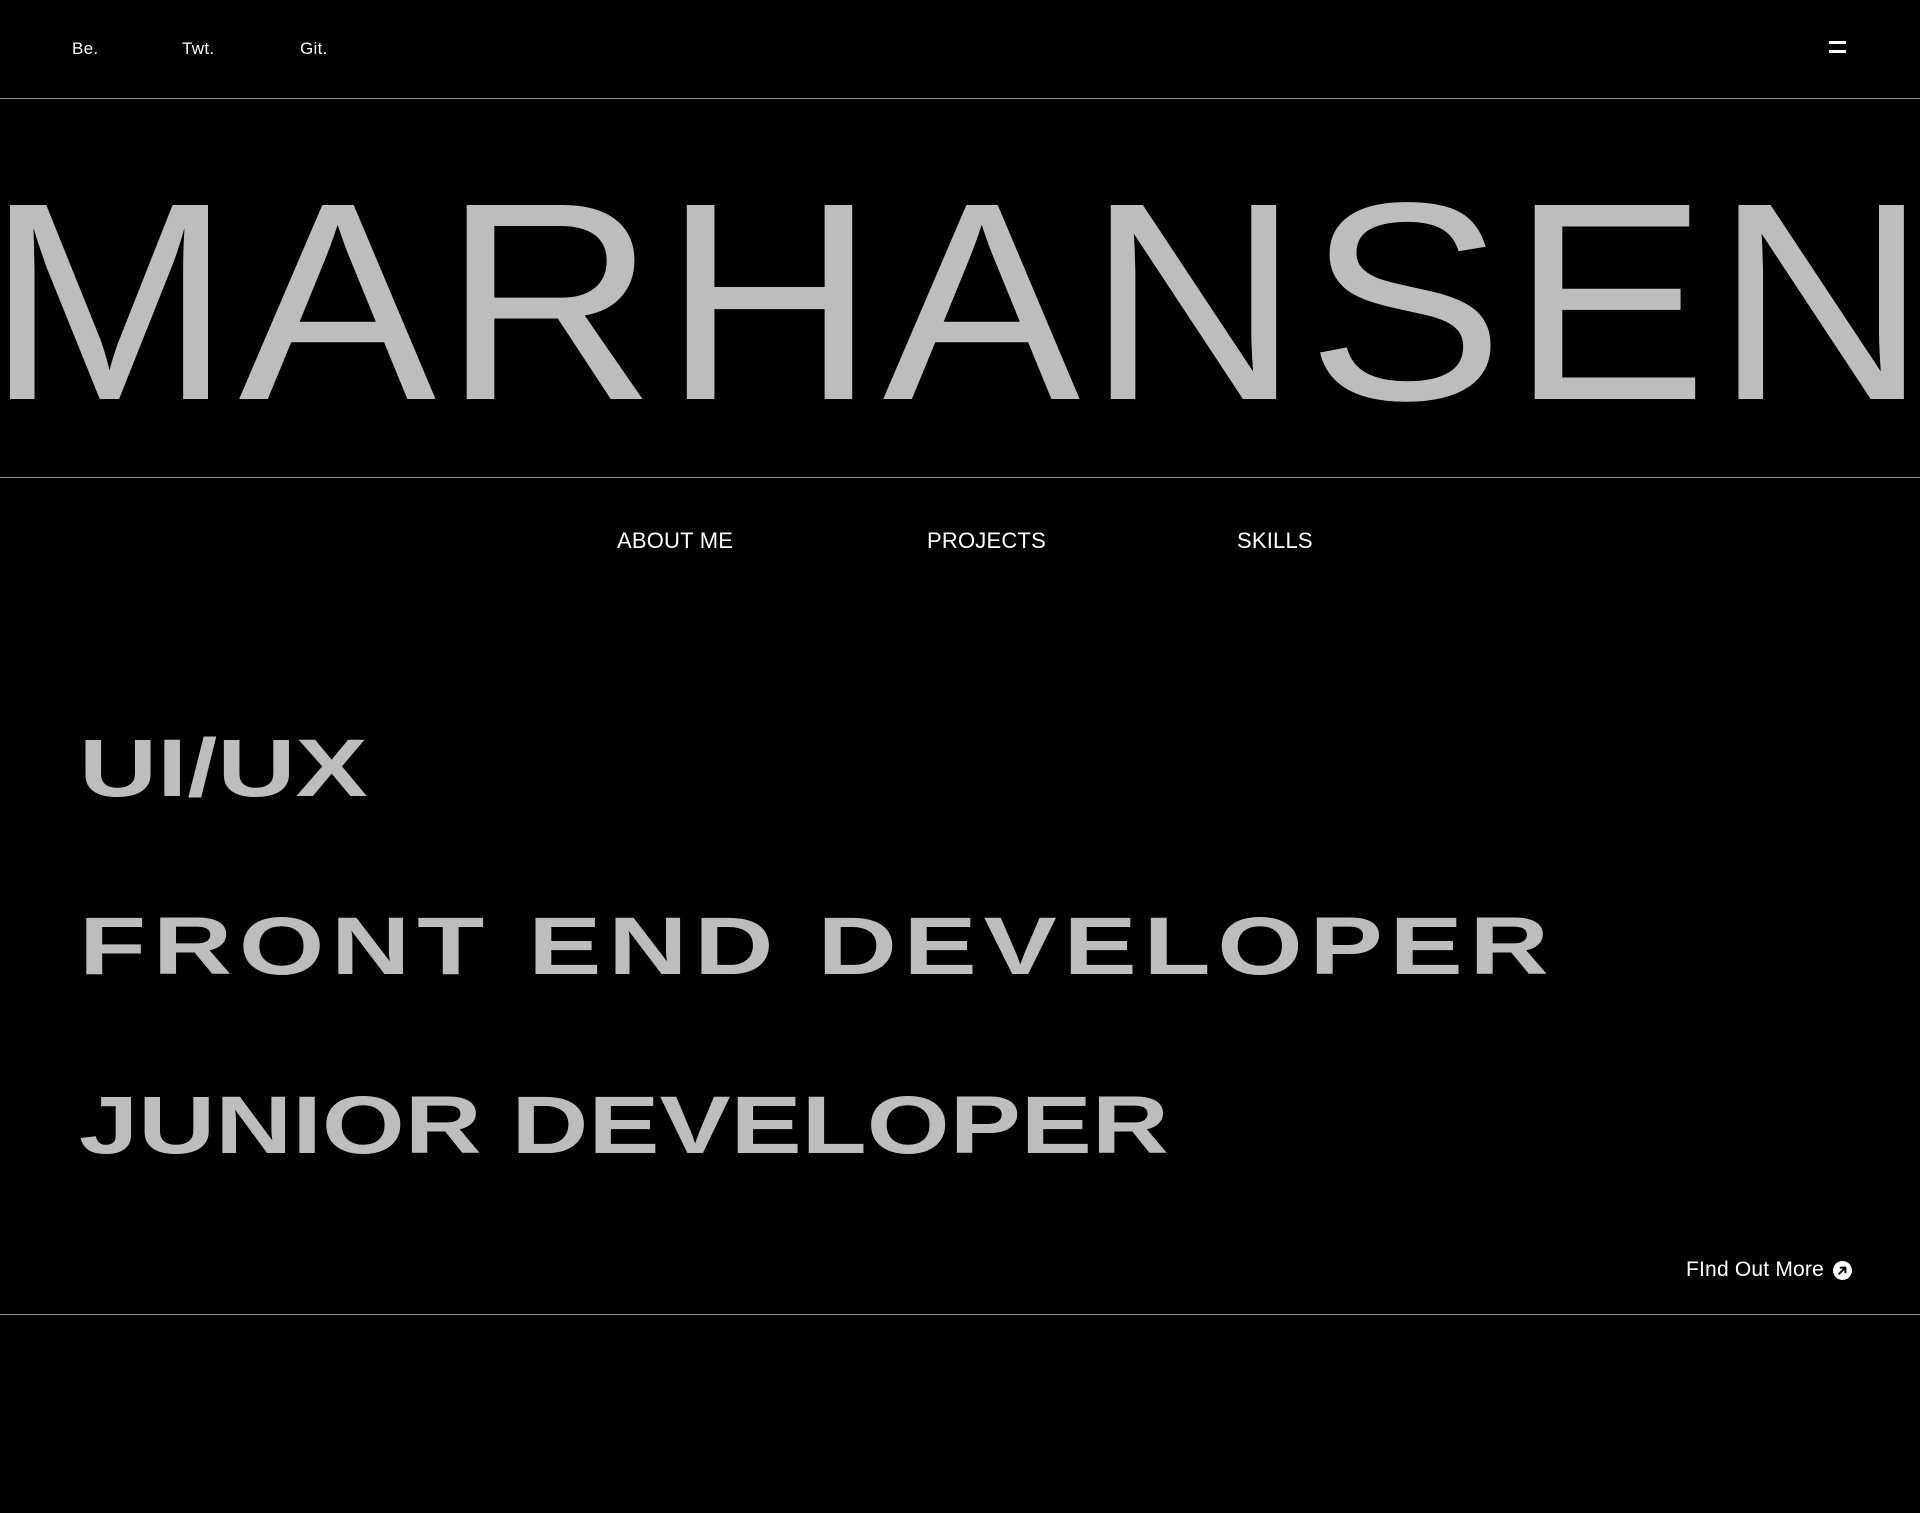  What do you see at coordinates (960, 49) in the screenshot?
I see `top-bar: Be. Twt. Git.` at bounding box center [960, 49].